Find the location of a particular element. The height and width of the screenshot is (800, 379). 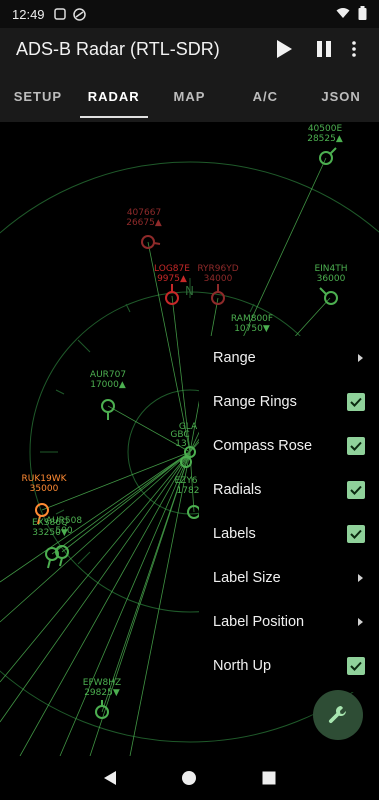

more-vert-icon is located at coordinates (354, 49).